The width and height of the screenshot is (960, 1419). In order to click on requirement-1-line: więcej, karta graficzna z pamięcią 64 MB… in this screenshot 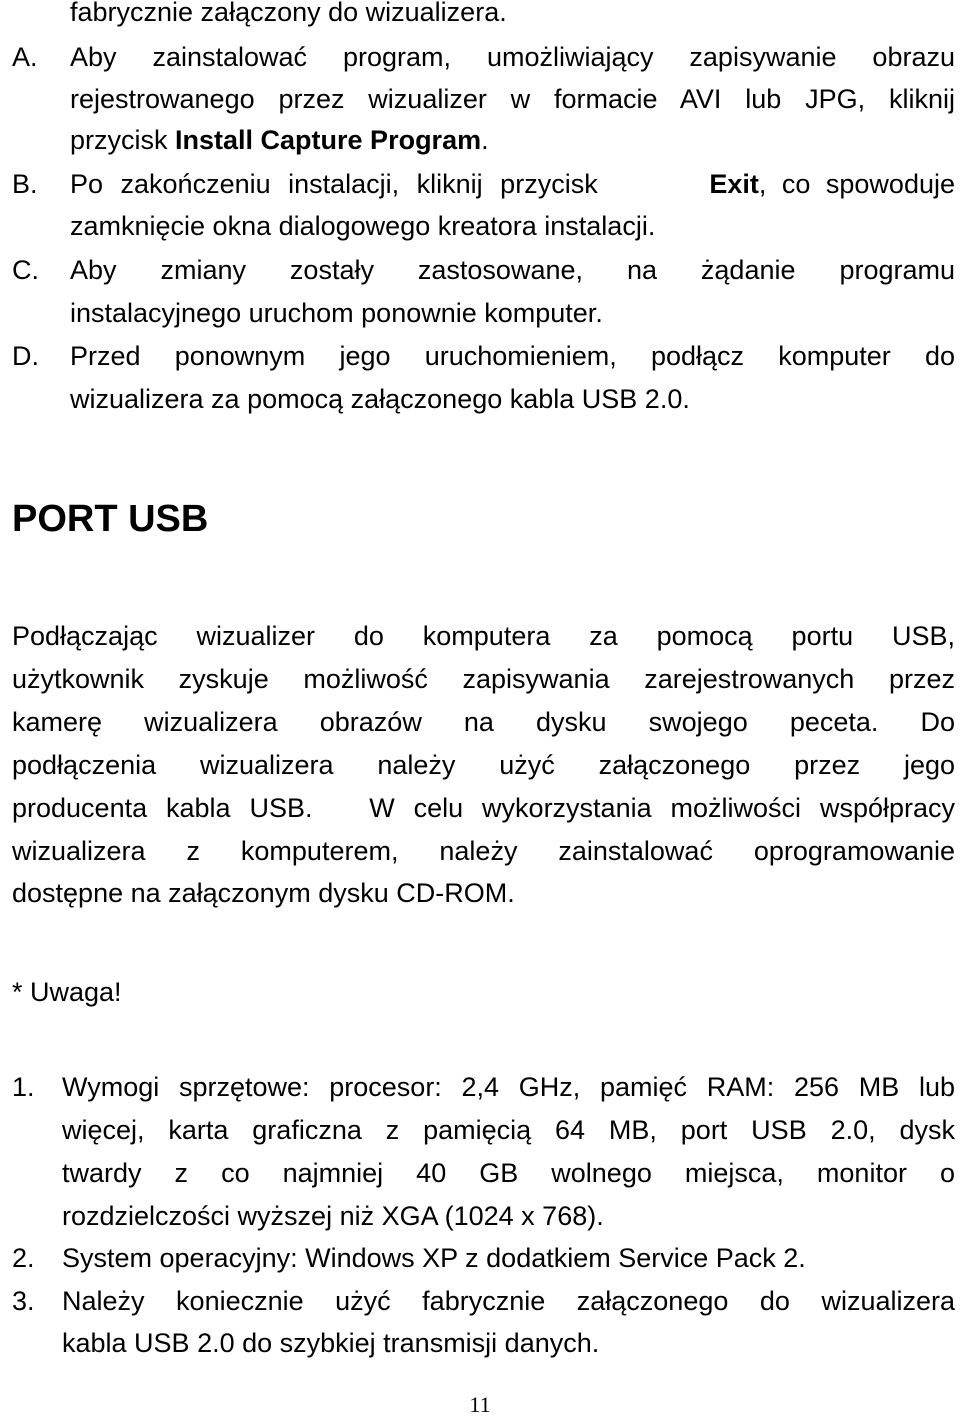, I will do `click(508, 1130)`.